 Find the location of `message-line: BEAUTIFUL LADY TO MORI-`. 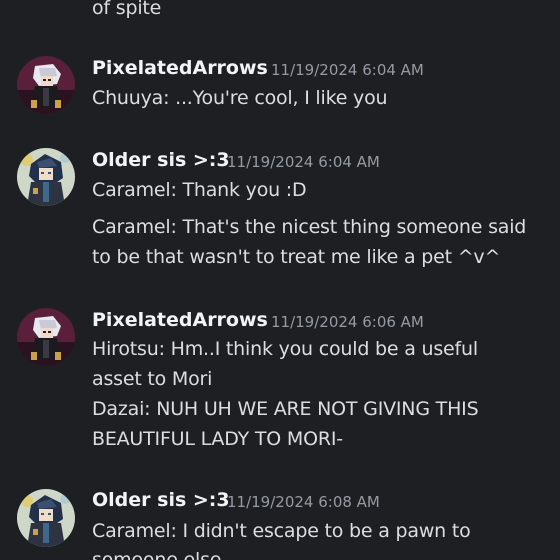

message-line: BEAUTIFUL LADY TO MORI- is located at coordinates (217, 439).